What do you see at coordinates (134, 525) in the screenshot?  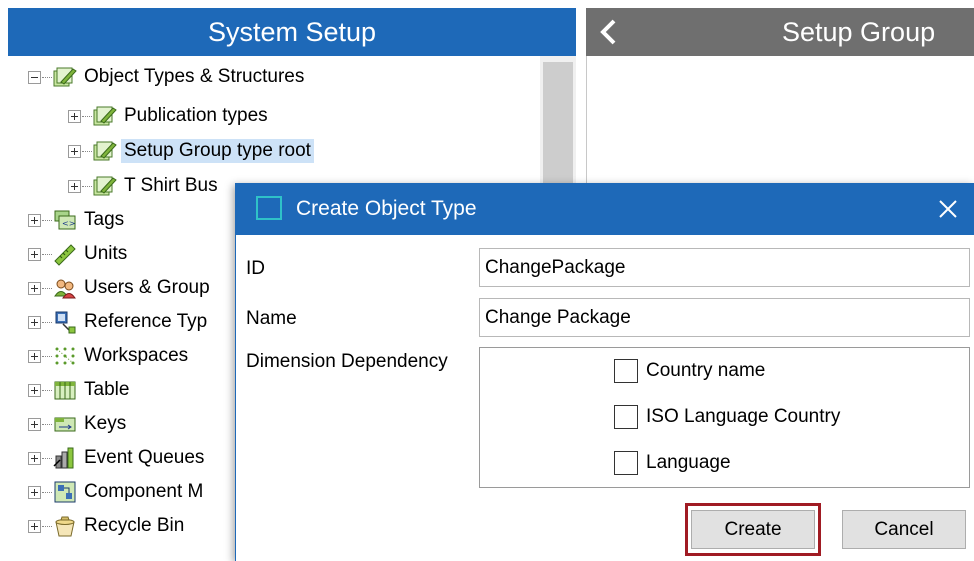 I see `tree-item-label: Recycle Bin` at bounding box center [134, 525].